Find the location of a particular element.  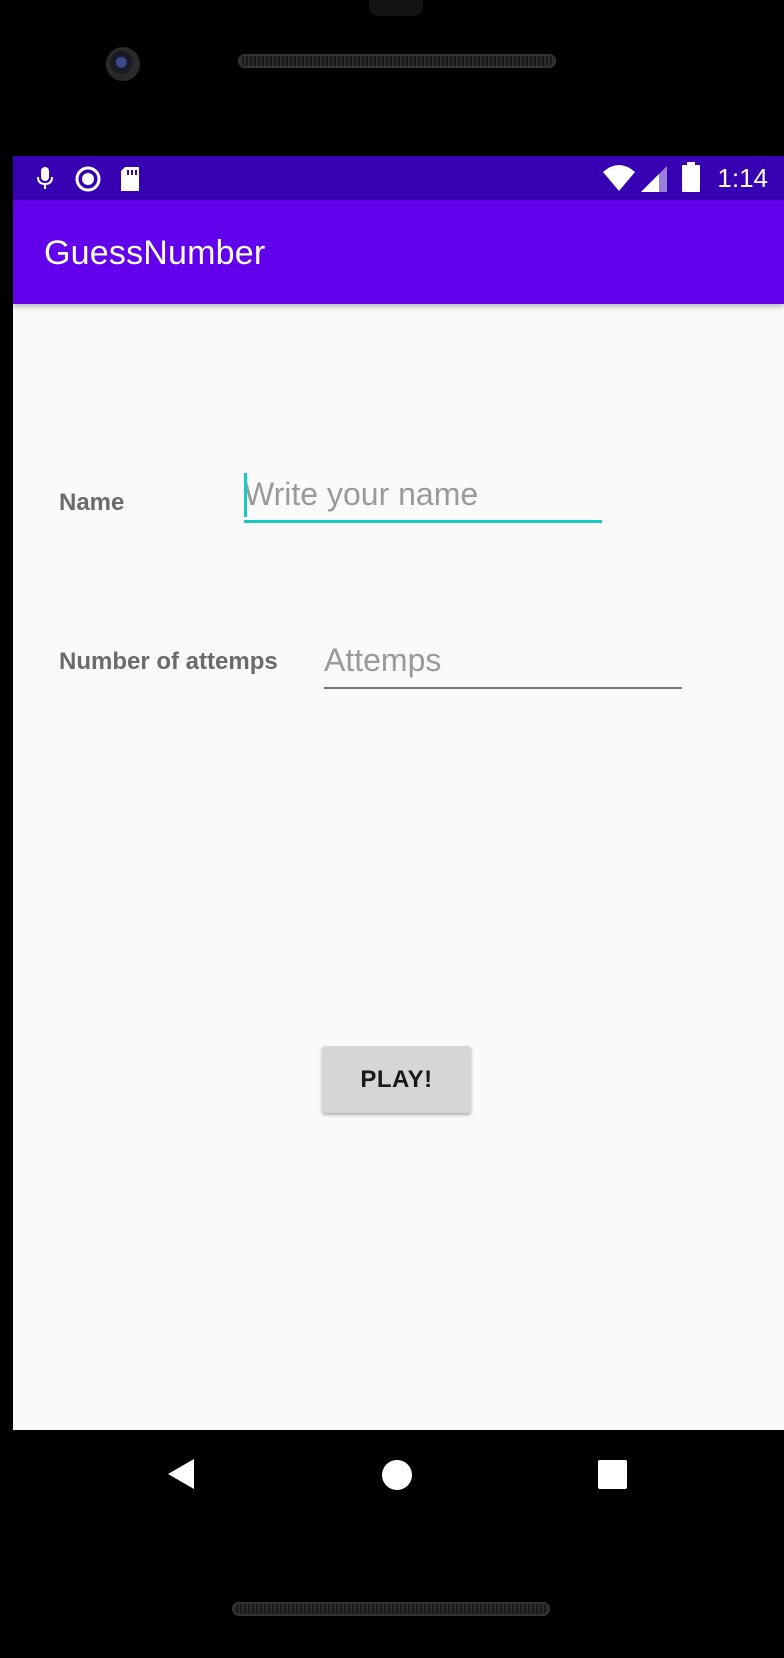

microphone-icon is located at coordinates (45, 180).